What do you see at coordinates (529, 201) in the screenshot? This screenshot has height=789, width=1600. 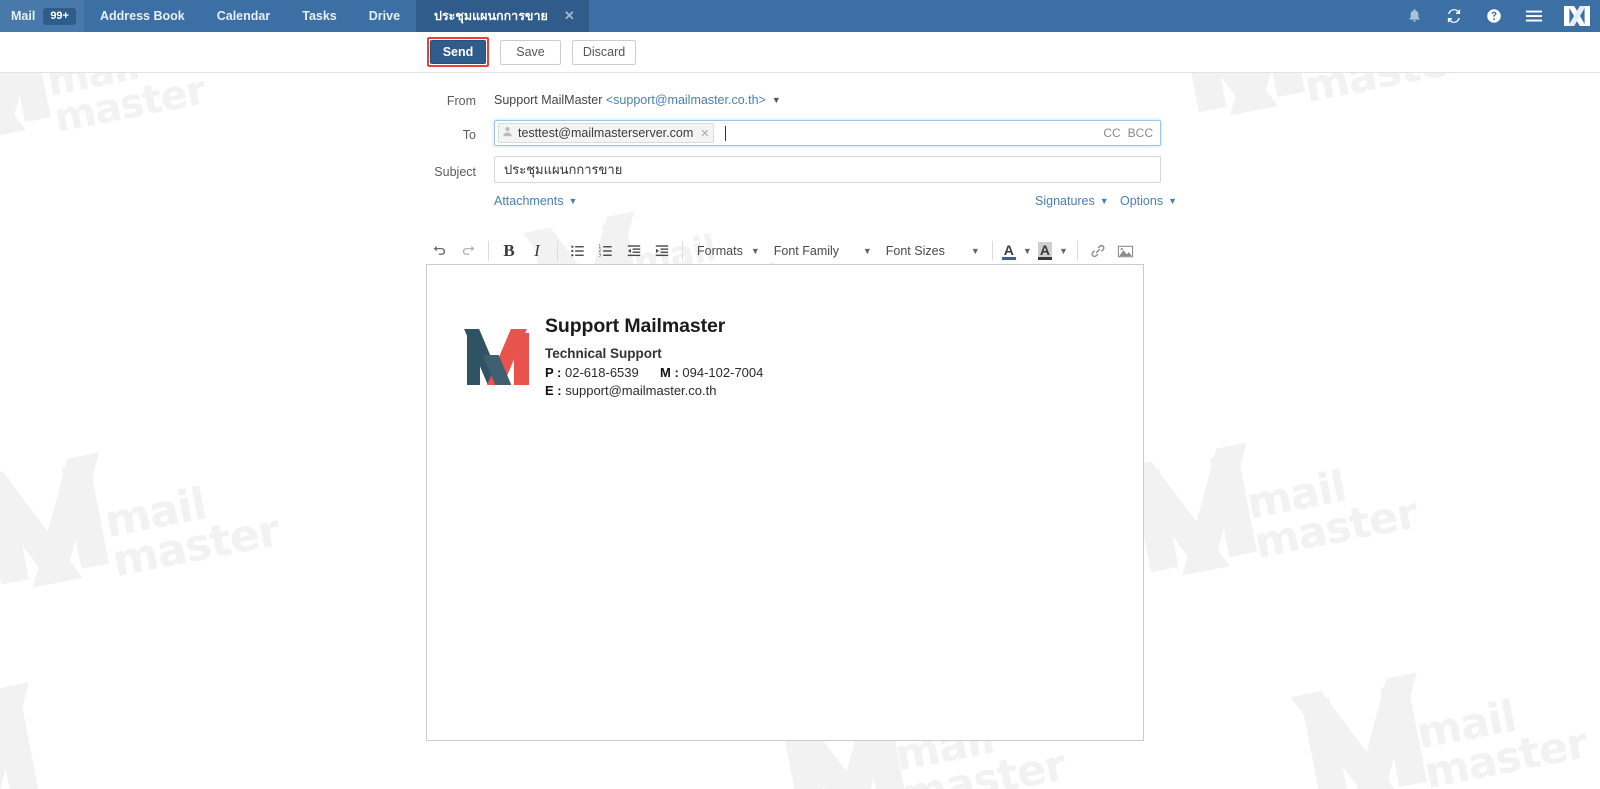 I see `attachments-label: Attachments` at bounding box center [529, 201].